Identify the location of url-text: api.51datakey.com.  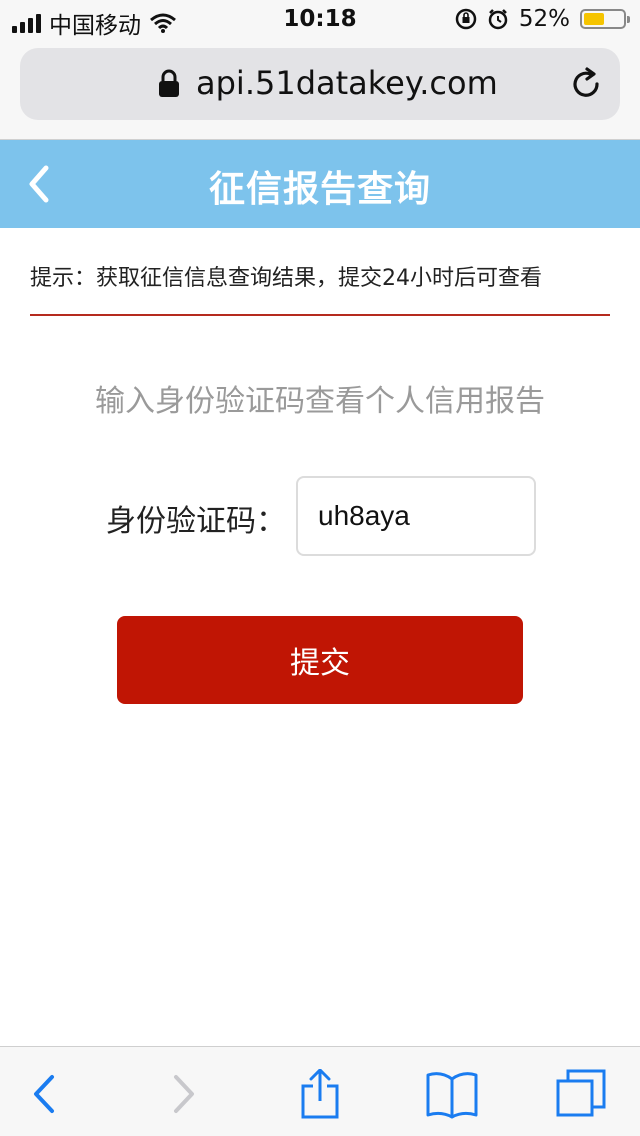
(347, 83).